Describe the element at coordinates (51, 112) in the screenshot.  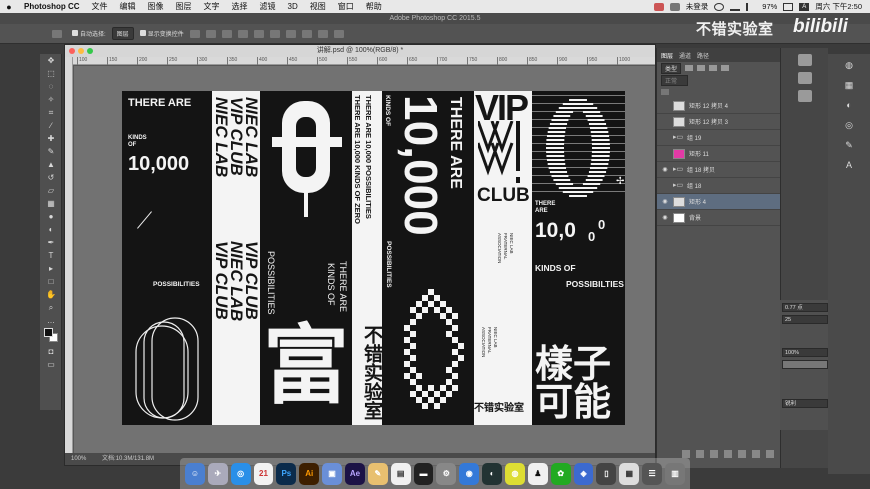
I see `crop-tool-icon: ⌗` at that location.